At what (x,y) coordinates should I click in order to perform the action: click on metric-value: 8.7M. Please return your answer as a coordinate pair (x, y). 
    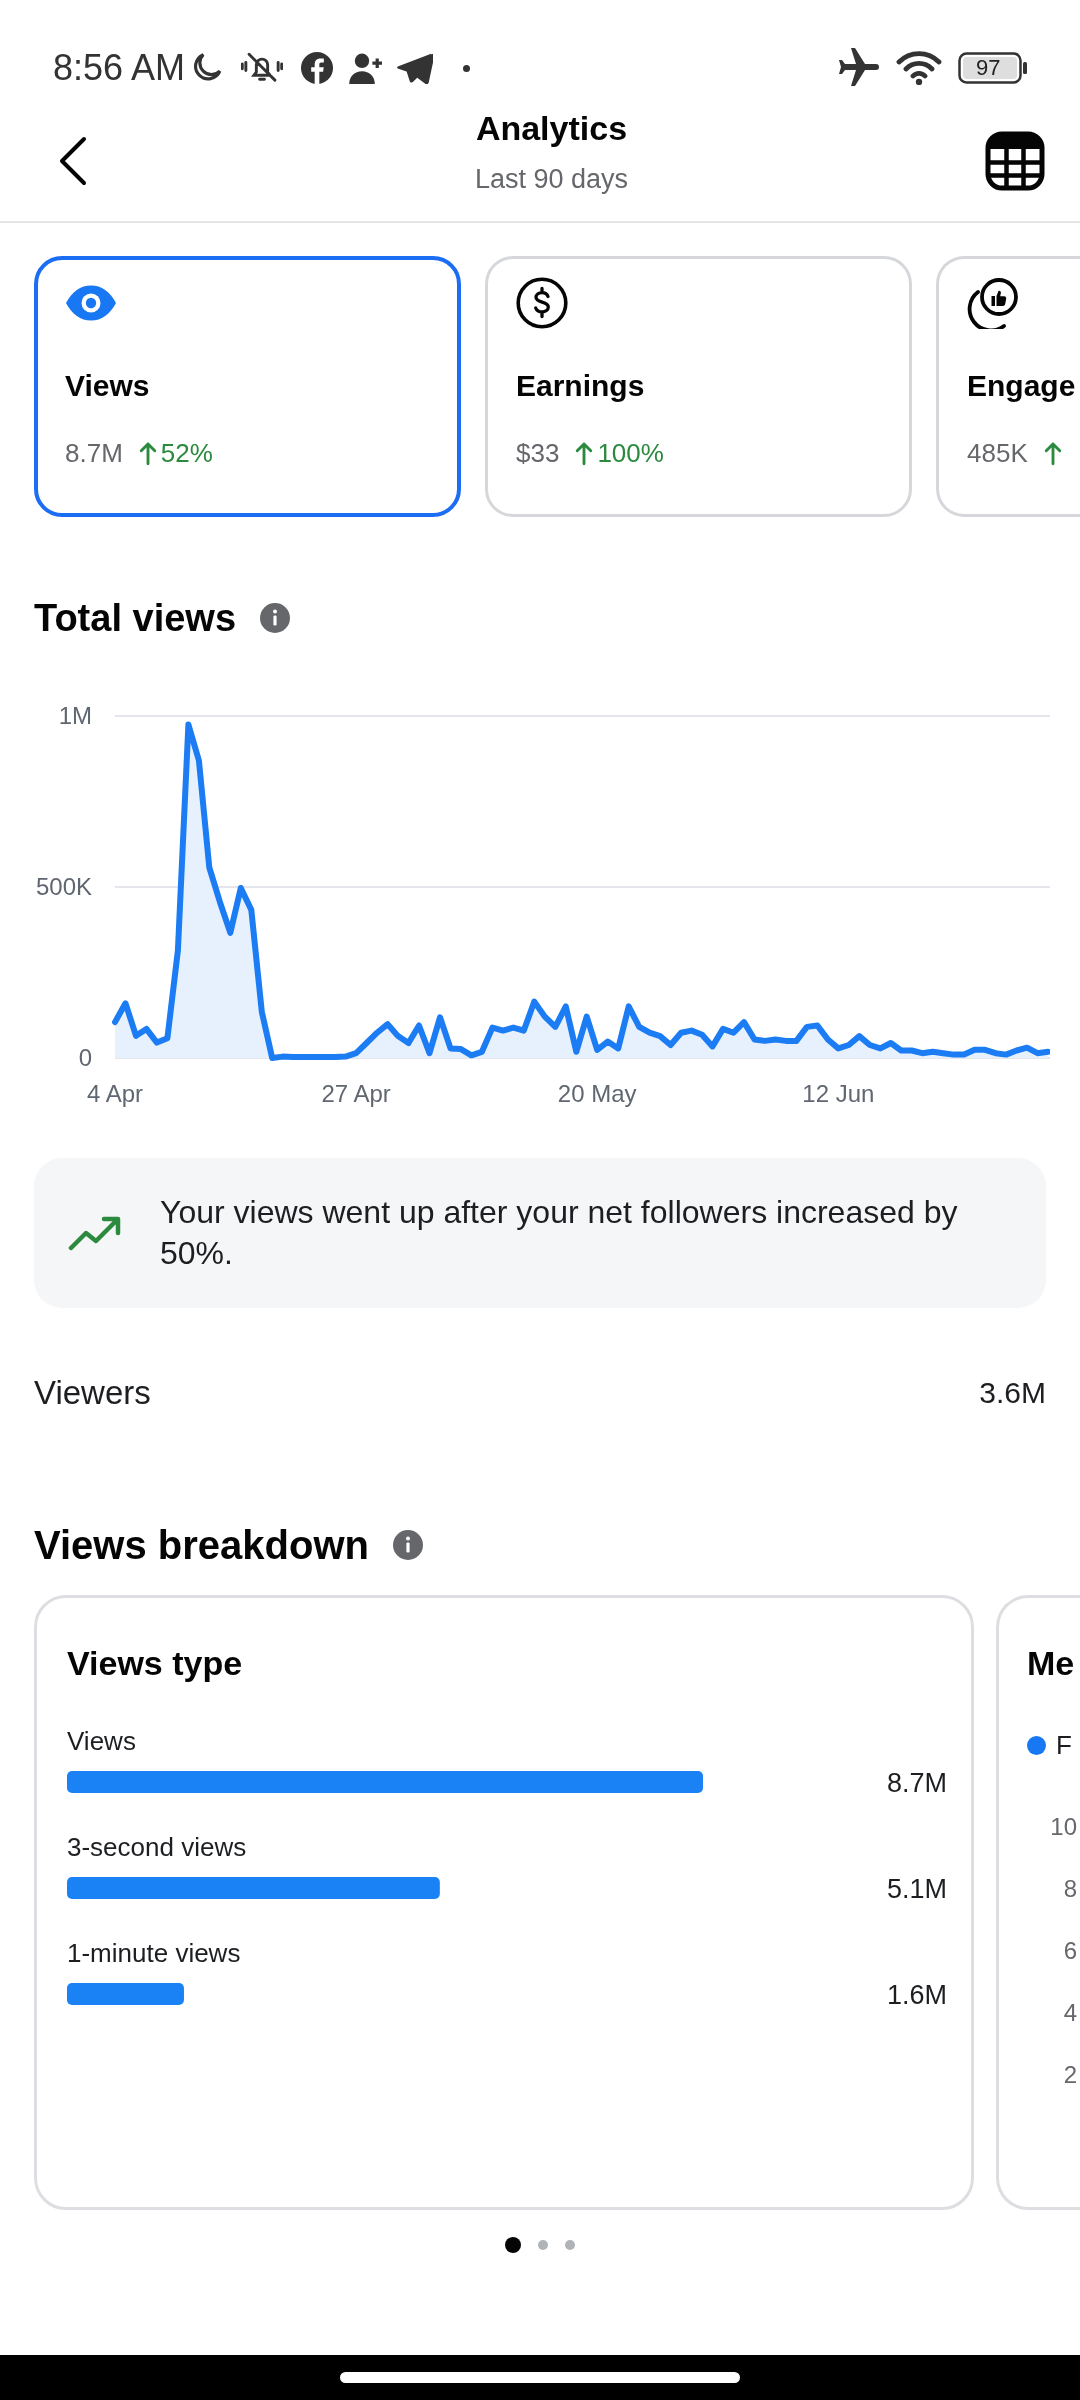
    Looking at the image, I should click on (94, 453).